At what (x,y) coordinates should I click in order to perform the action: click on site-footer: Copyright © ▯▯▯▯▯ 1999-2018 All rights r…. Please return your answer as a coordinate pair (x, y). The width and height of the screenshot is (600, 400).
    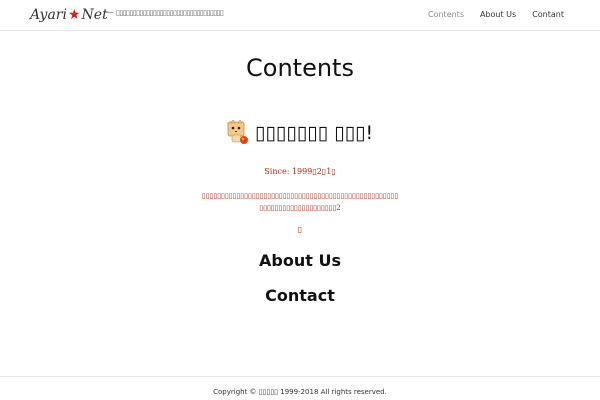
    Looking at the image, I should click on (300, 388).